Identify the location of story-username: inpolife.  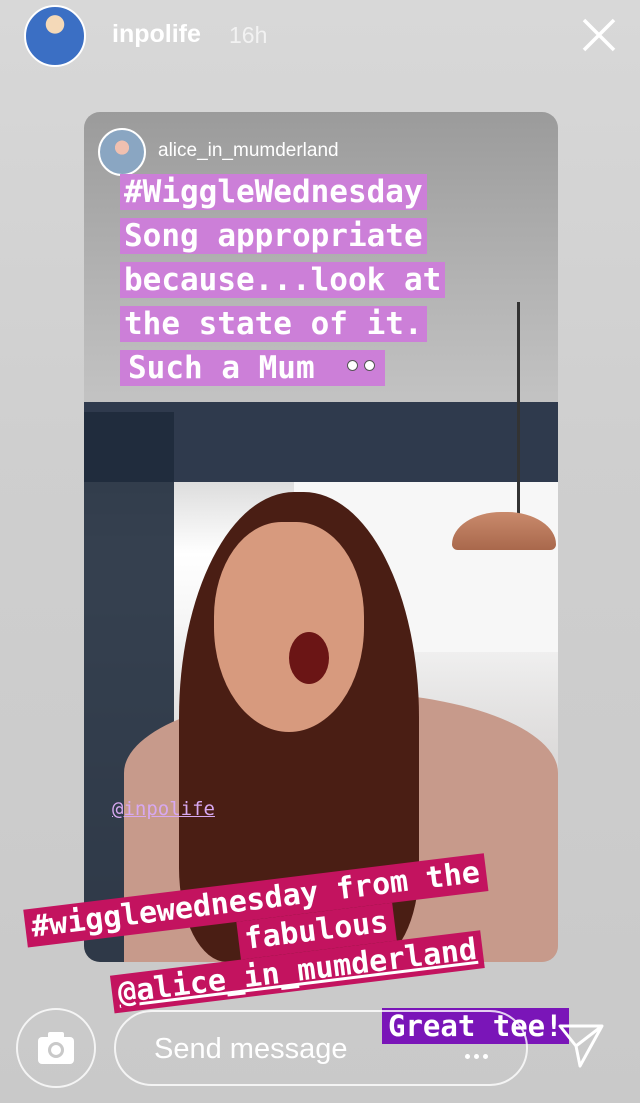
(156, 34).